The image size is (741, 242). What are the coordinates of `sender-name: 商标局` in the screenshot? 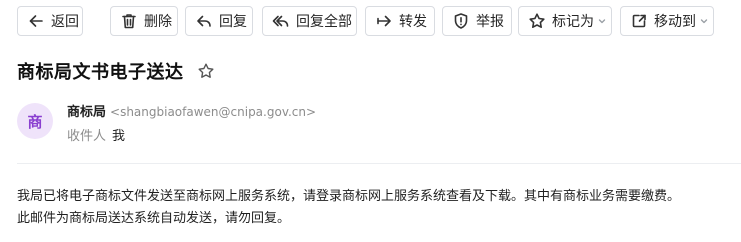 It's located at (86, 110).